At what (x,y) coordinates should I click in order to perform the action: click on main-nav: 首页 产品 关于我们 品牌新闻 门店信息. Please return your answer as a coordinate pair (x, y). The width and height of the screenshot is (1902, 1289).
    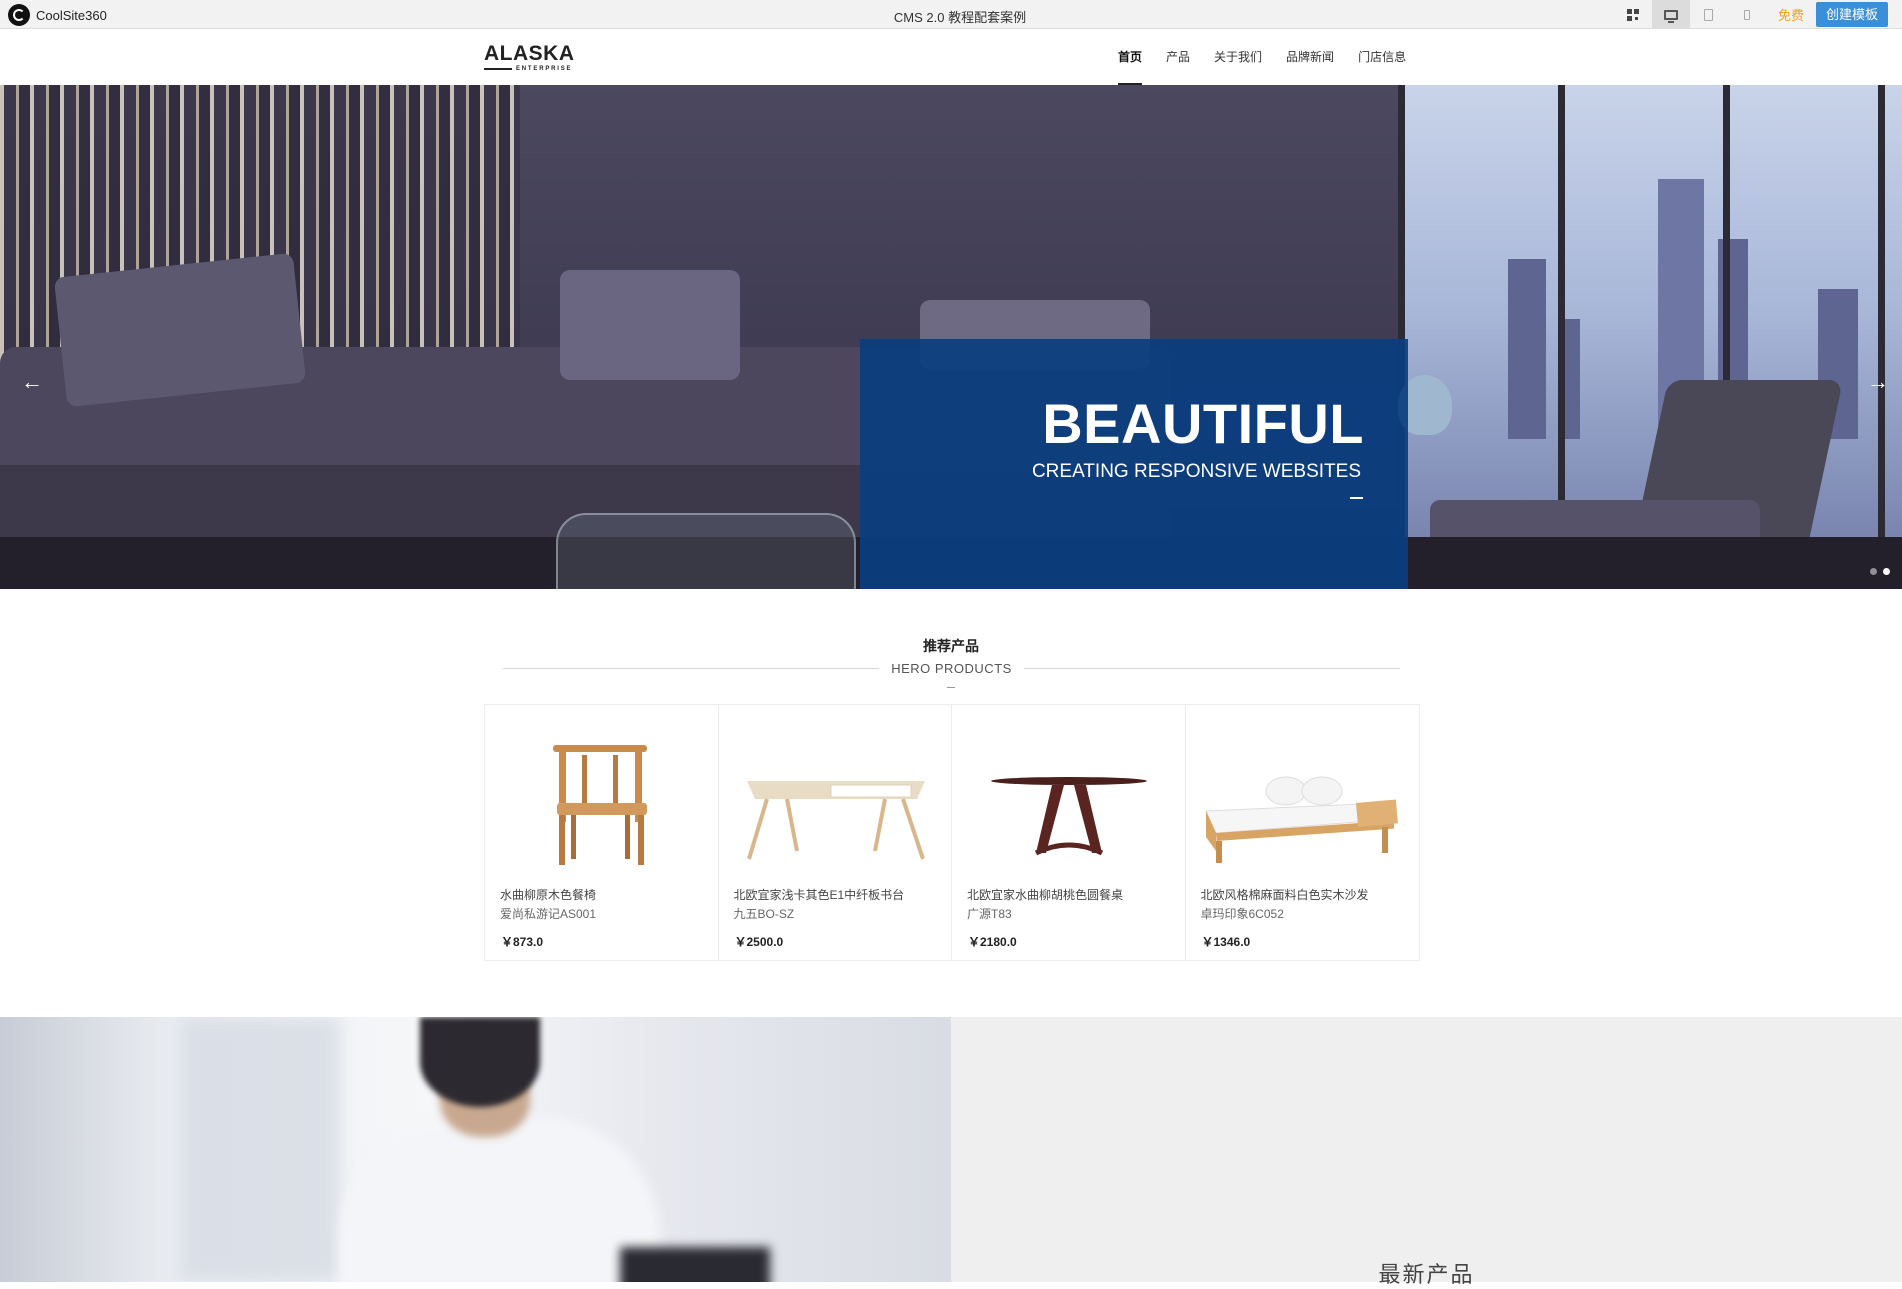
    Looking at the image, I should click on (1262, 57).